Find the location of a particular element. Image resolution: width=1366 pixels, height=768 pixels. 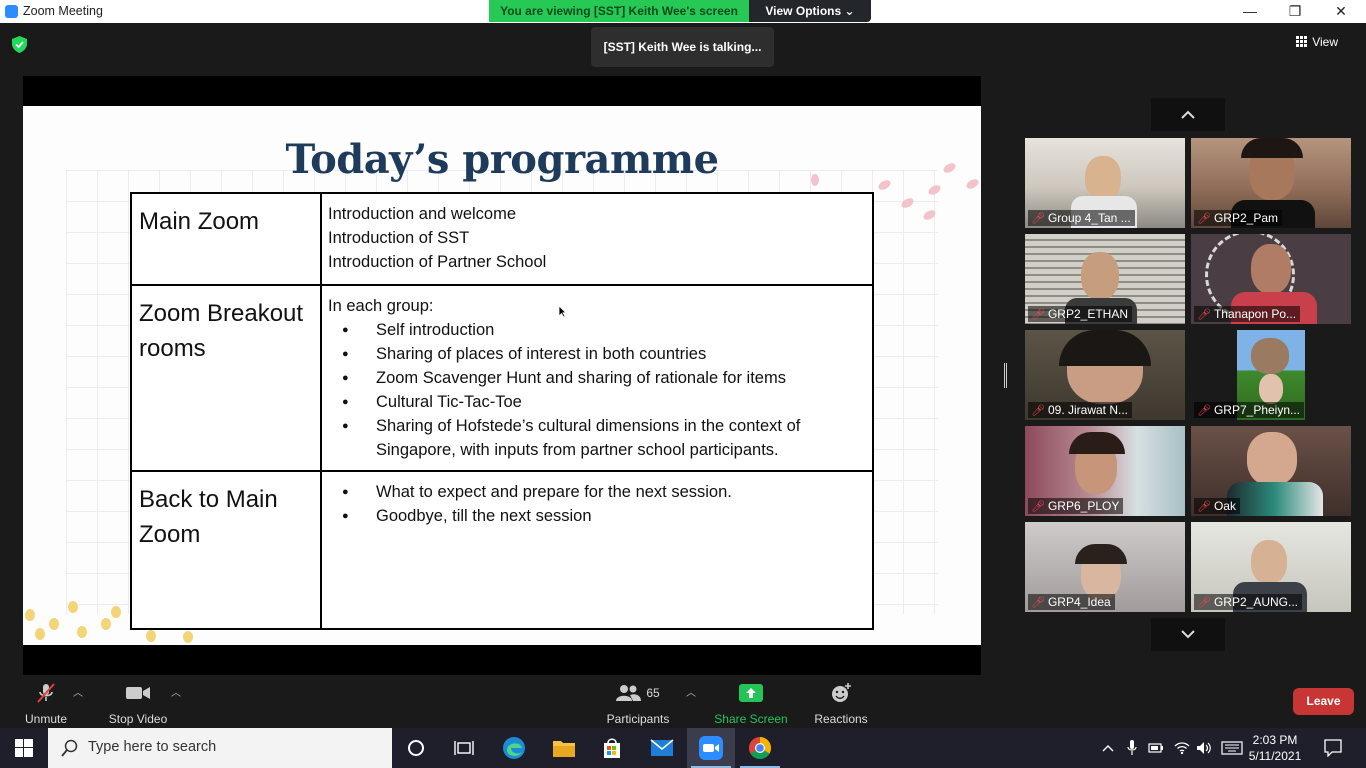

video-options-caret-icon: ︿ is located at coordinates (176, 691).